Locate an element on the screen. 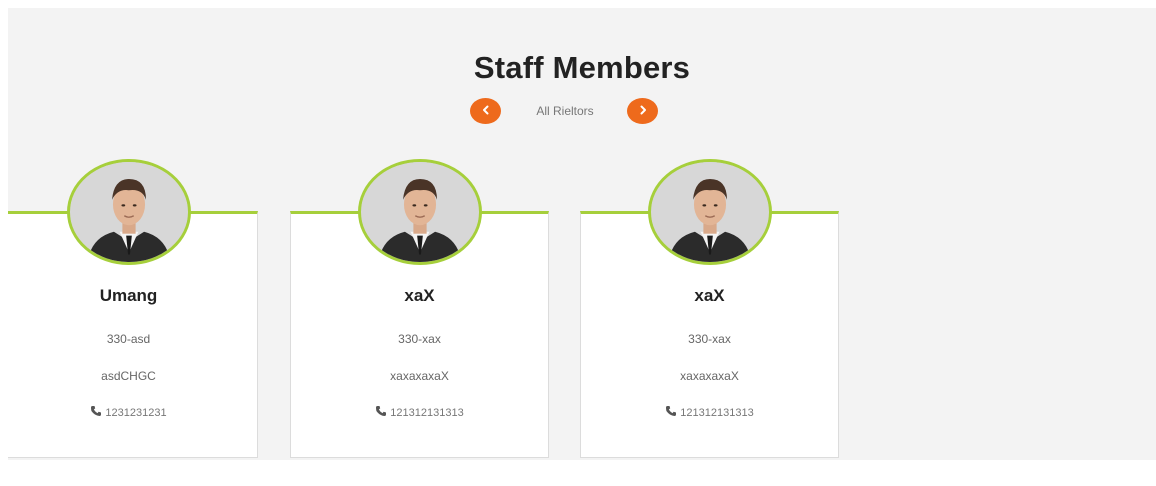 The width and height of the screenshot is (1156, 486). prev-button is located at coordinates (485, 111).